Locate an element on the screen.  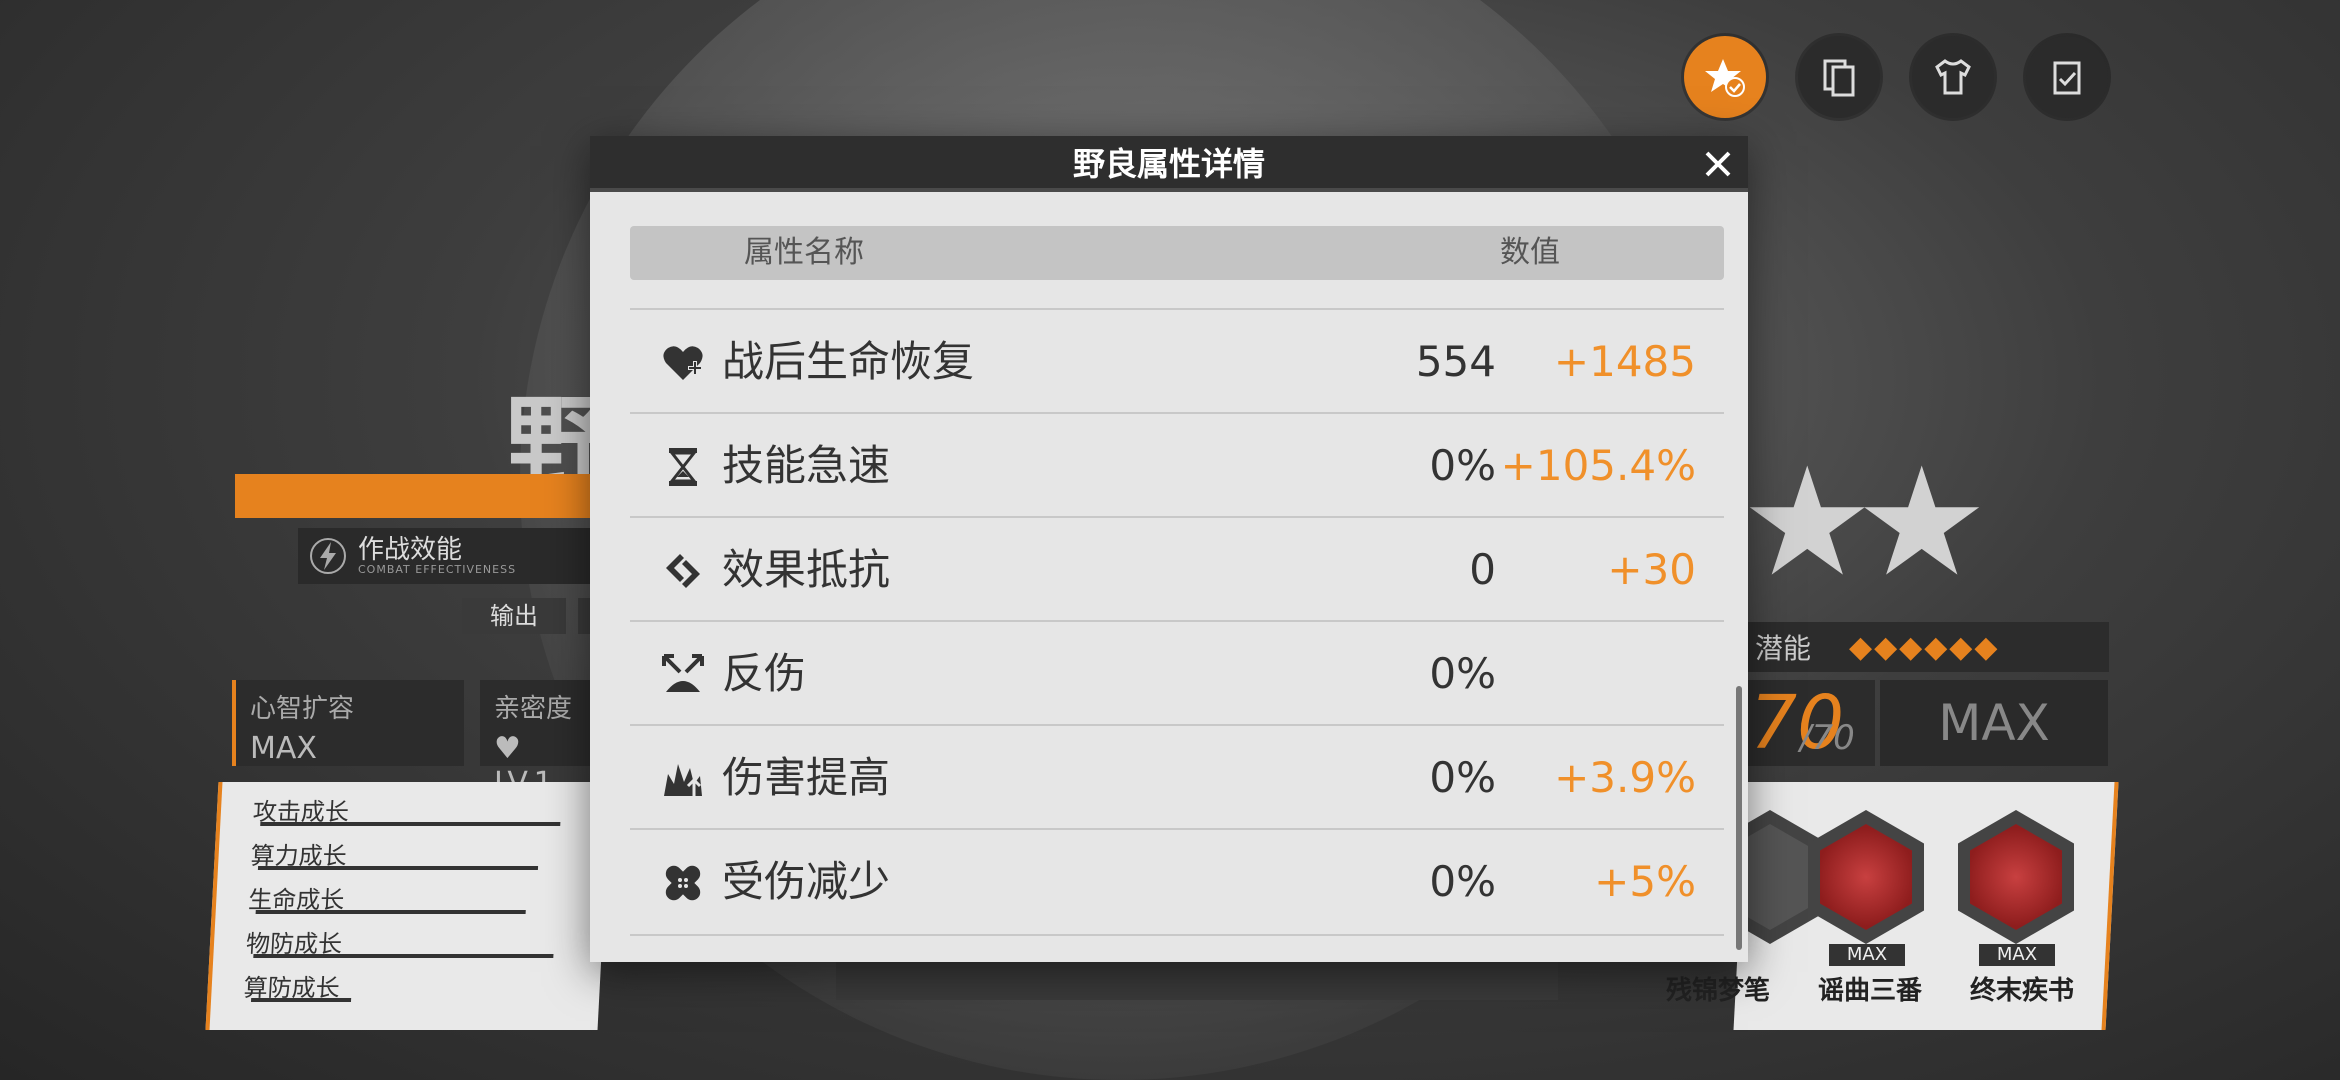
potential-diamonds: ◆◆◆◆◆◆ is located at coordinates (1924, 647).